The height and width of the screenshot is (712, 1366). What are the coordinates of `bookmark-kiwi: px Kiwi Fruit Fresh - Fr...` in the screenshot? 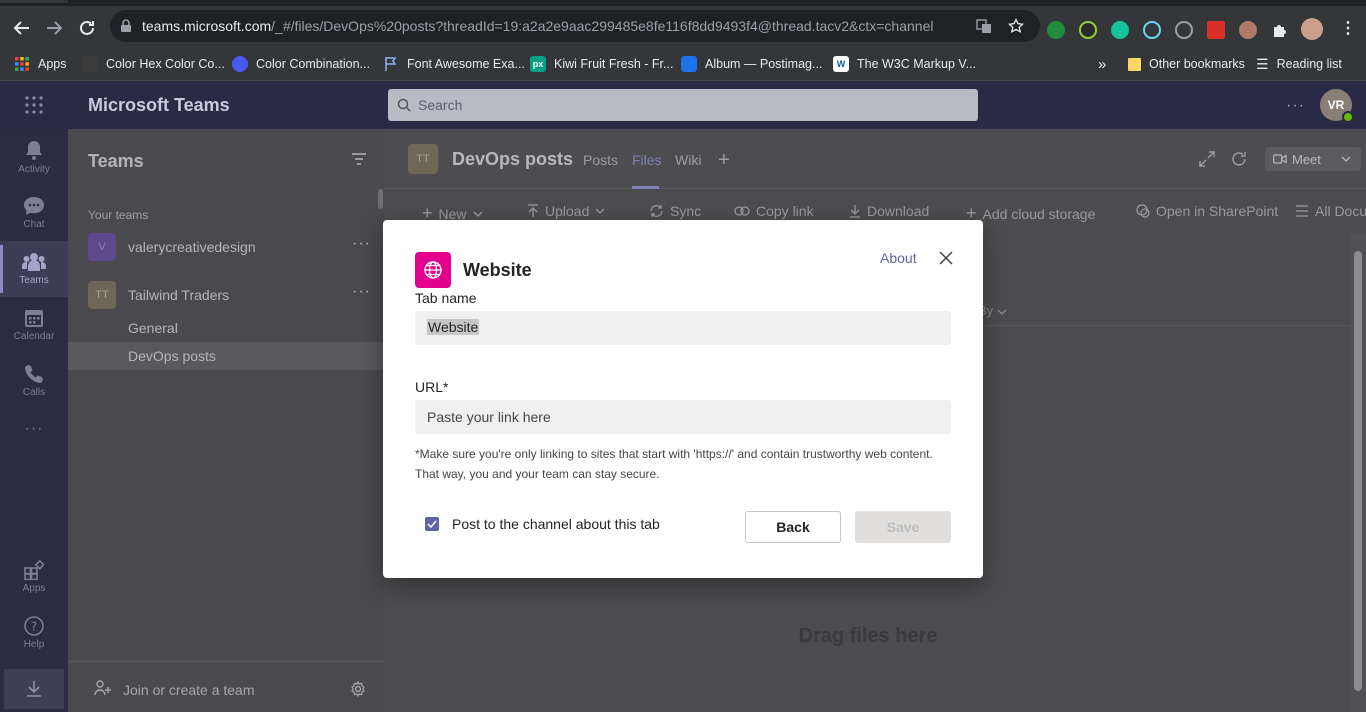 It's located at (601, 64).